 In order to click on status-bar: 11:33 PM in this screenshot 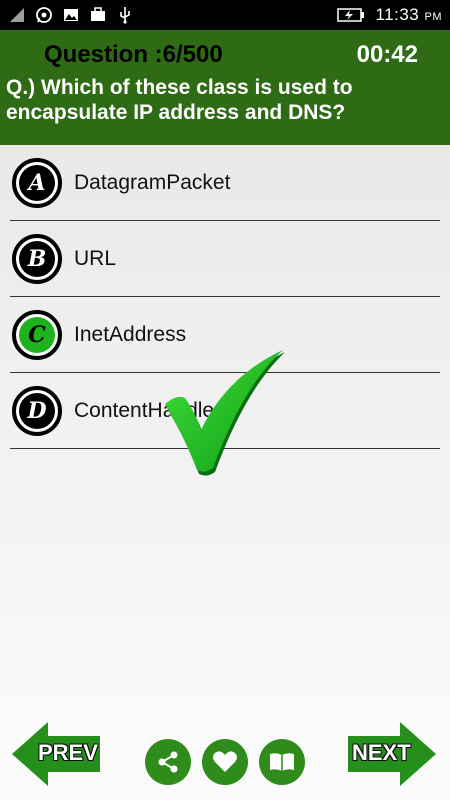, I will do `click(225, 15)`.